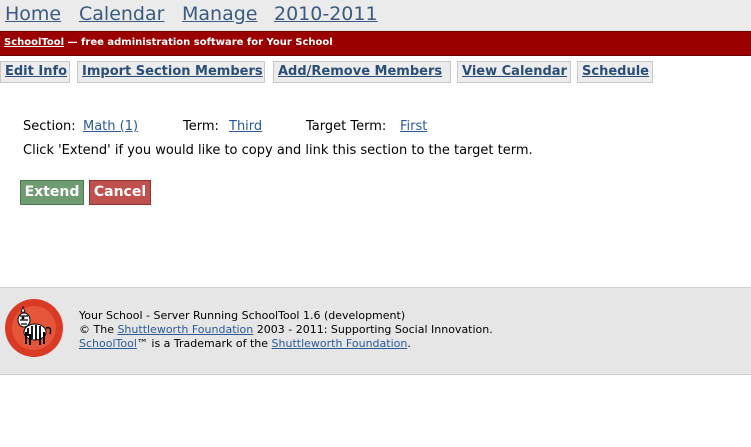 This screenshot has height=447, width=751. Describe the element at coordinates (121, 14) in the screenshot. I see `nav-calendar-link: Calendar` at that location.